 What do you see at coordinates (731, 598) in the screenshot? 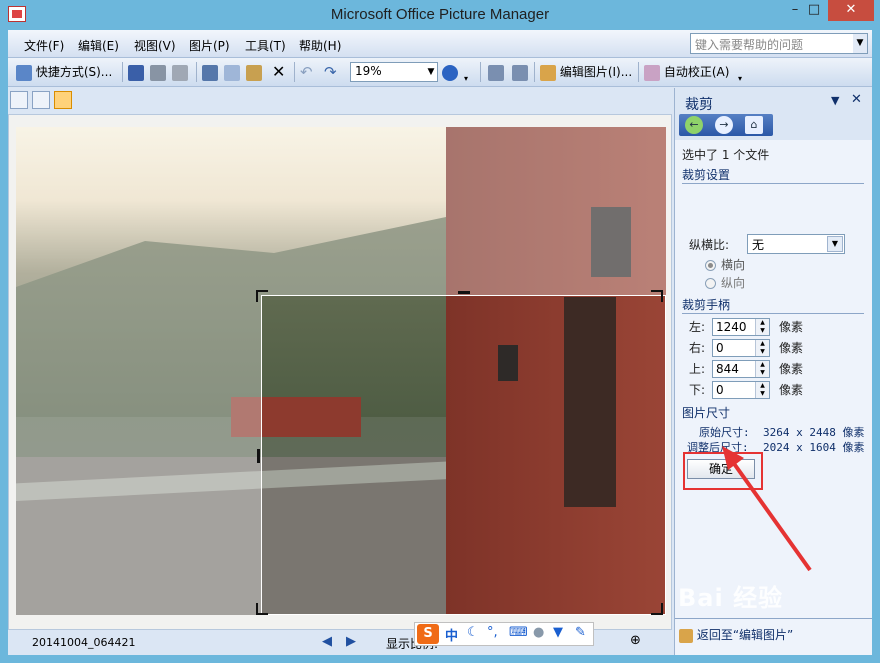
I see `baidu-watermark: Bai 经验` at bounding box center [731, 598].